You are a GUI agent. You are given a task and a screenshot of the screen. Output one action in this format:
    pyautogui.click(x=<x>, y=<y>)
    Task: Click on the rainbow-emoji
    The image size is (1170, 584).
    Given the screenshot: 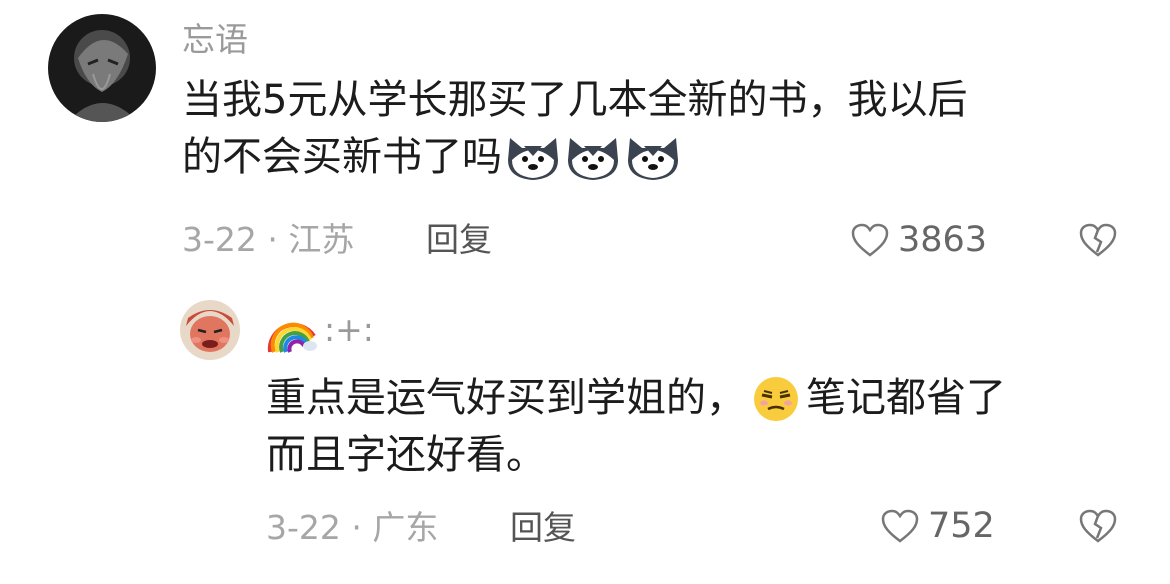 What is the action you would take?
    pyautogui.click(x=292, y=330)
    